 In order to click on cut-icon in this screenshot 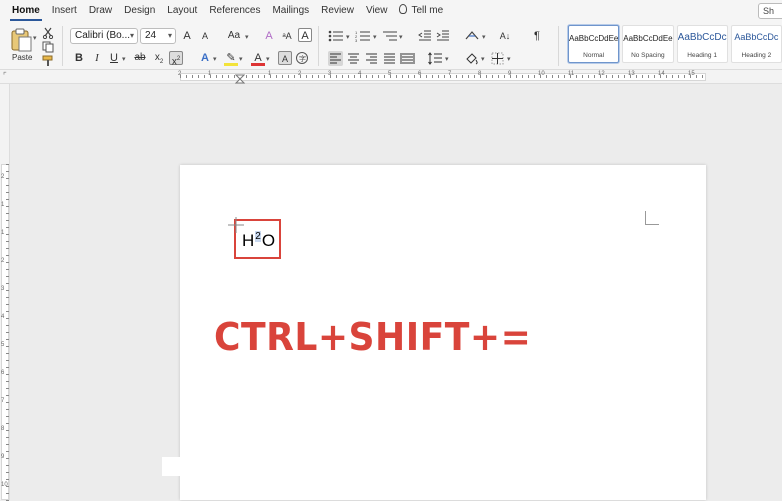, I will do `click(48, 33)`.